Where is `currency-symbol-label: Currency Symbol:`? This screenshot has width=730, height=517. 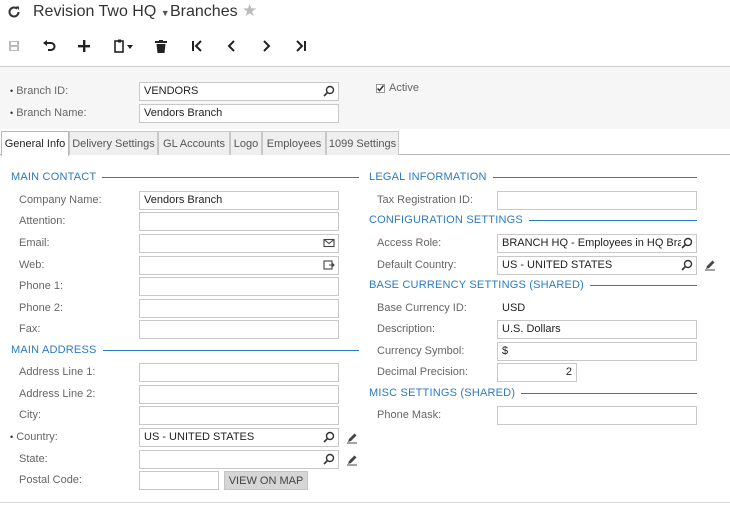
currency-symbol-label: Currency Symbol: is located at coordinates (421, 351).